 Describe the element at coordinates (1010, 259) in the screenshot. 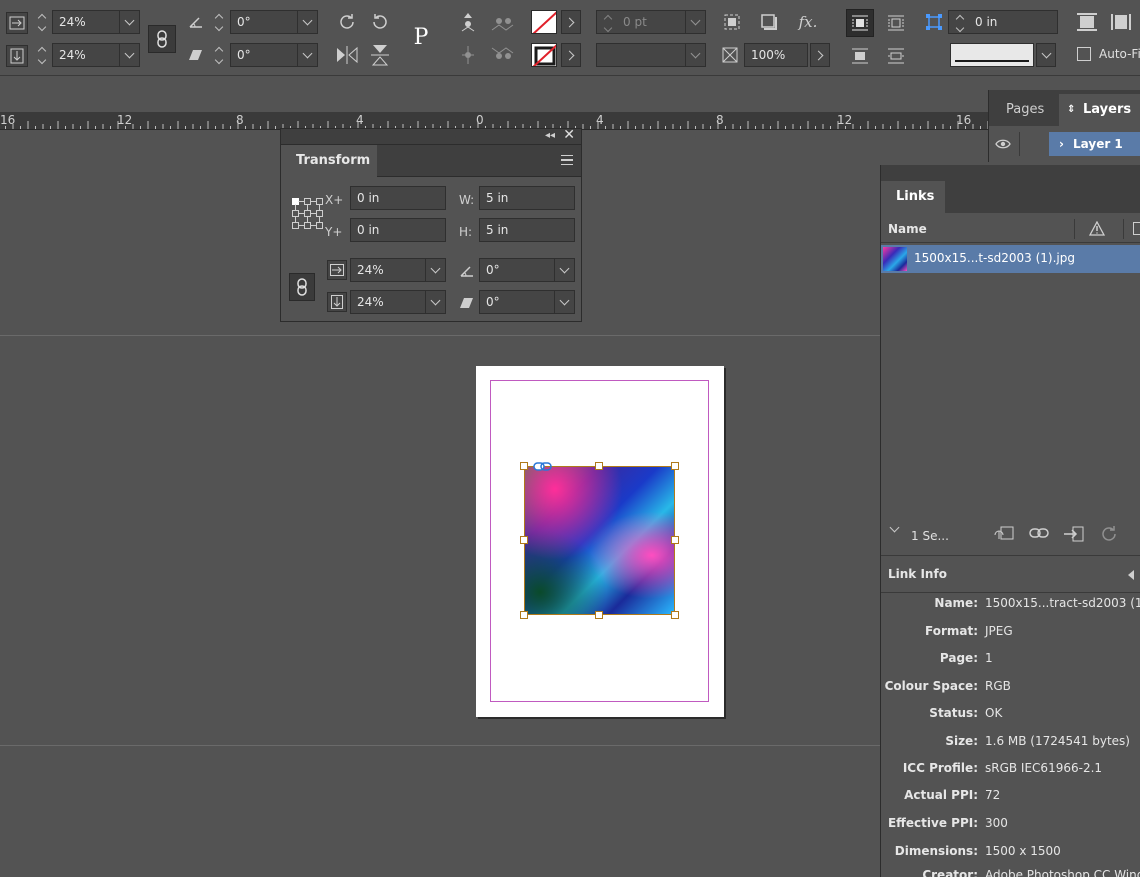

I see `link-row: 1500x15...t-sd2003 (1).jpg` at that location.